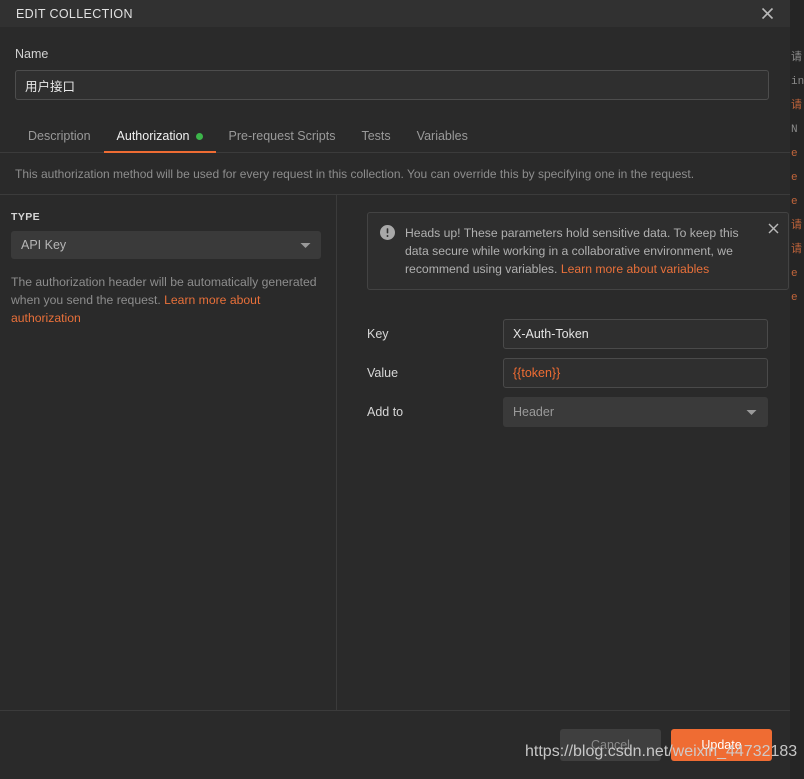 The image size is (804, 779). Describe the element at coordinates (395, 744) in the screenshot. I see `modal-footer: Cancel Update` at that location.